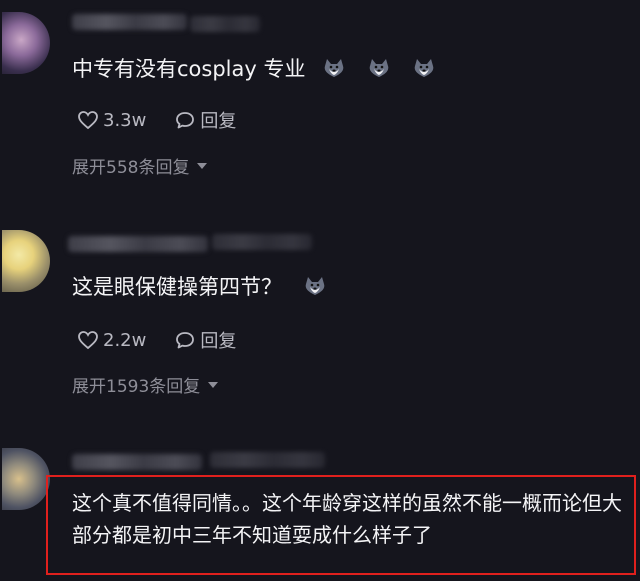  Describe the element at coordinates (170, 120) in the screenshot. I see `comment-actions: 3.3w 回复` at that location.